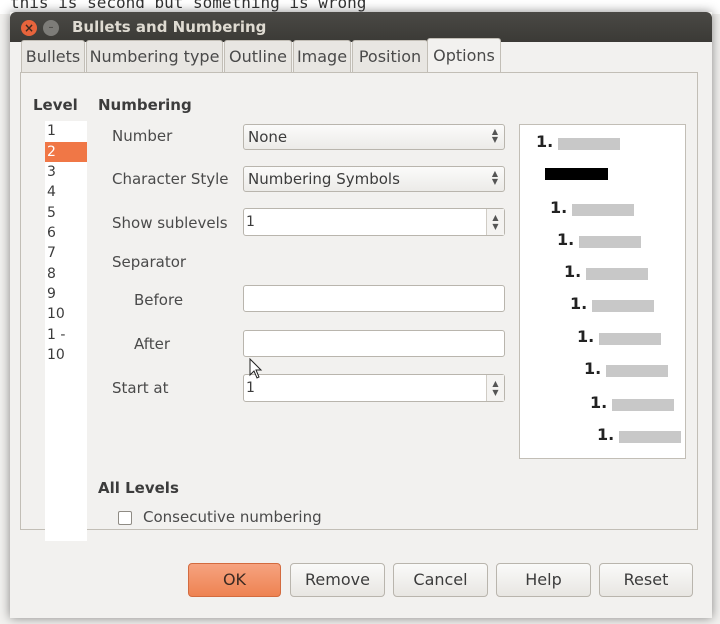 Image resolution: width=720 pixels, height=624 pixels. I want to click on tab-options: Options, so click(464, 55).